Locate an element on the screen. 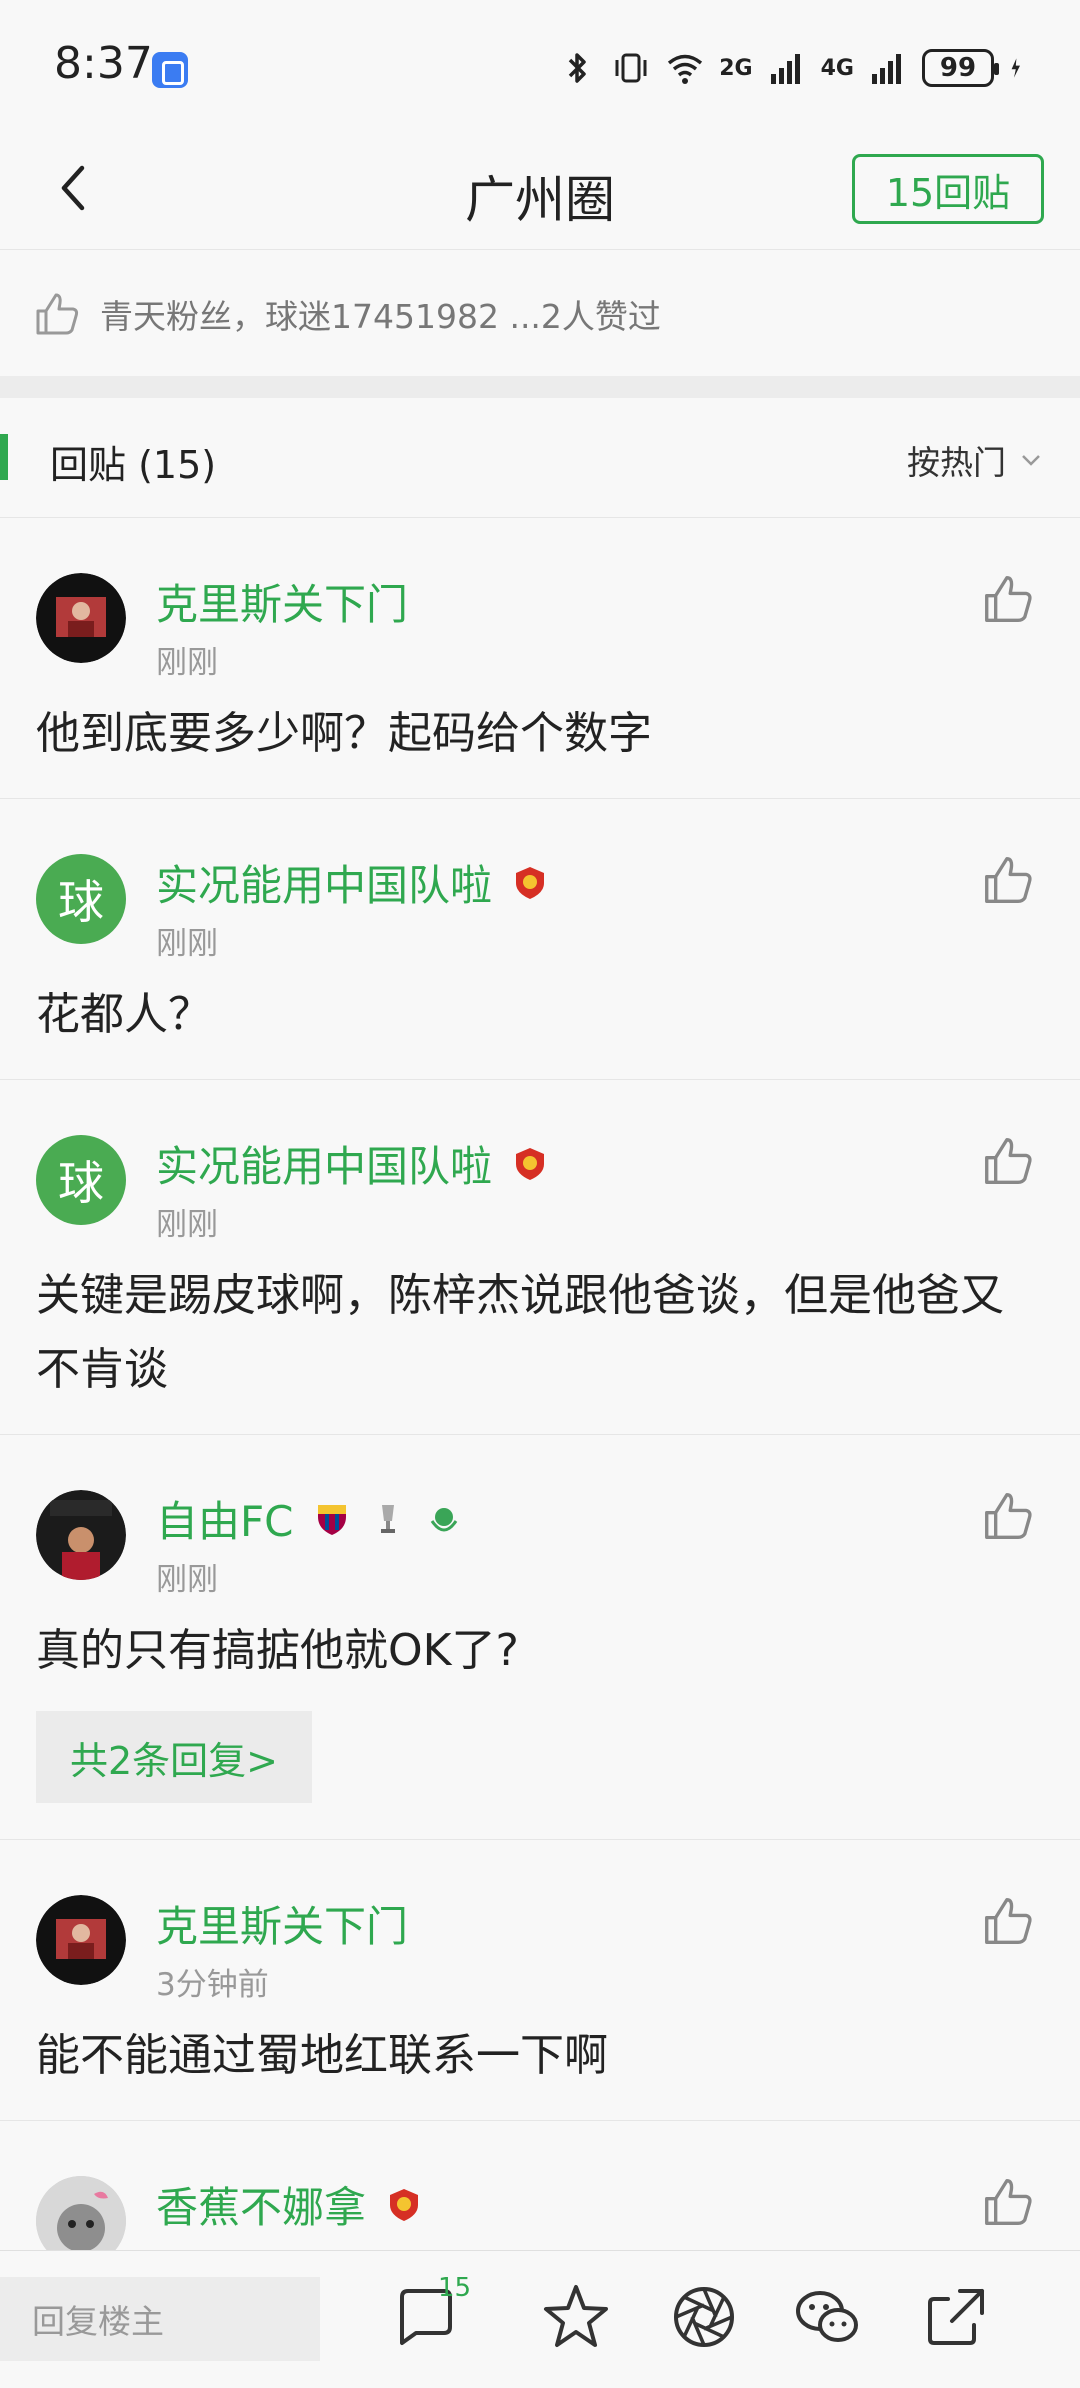  star-icon is located at coordinates (576, 2317).